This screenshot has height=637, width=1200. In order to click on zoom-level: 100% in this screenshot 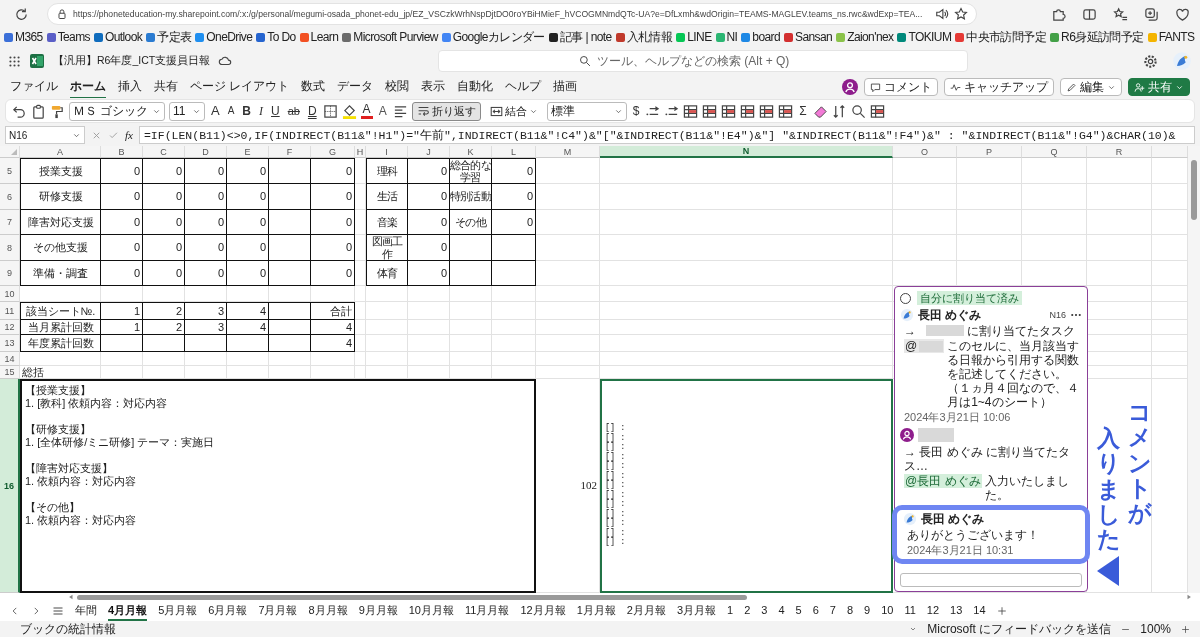, I will do `click(1155, 629)`.